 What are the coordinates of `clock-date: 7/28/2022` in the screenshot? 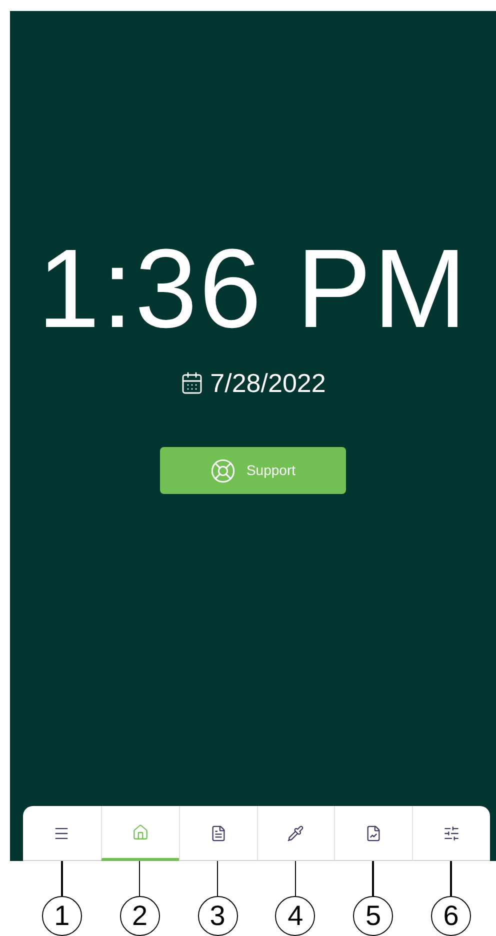 It's located at (268, 383).